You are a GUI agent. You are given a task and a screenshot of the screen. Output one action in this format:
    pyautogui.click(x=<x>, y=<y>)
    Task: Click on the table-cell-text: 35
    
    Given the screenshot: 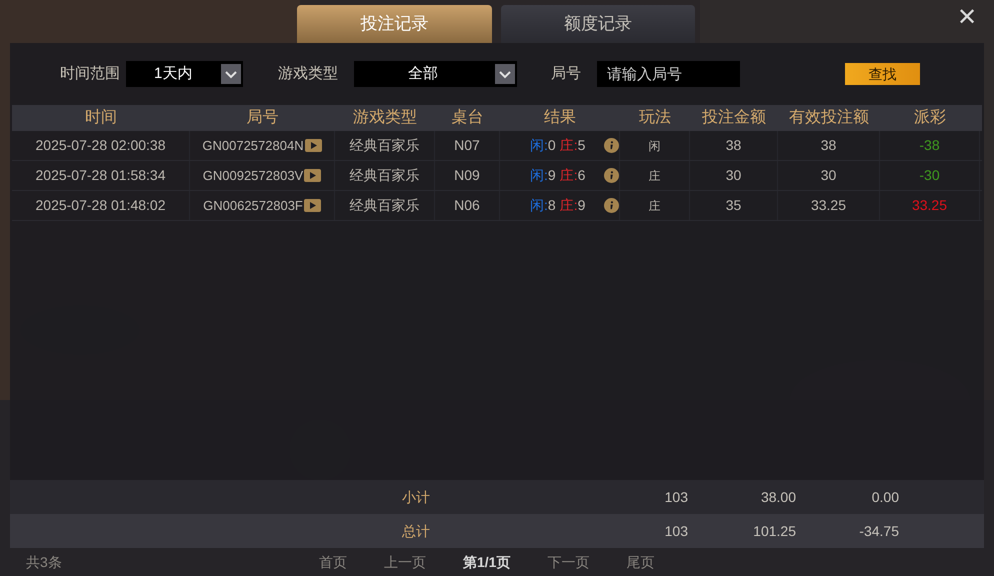 What is the action you would take?
    pyautogui.click(x=734, y=205)
    